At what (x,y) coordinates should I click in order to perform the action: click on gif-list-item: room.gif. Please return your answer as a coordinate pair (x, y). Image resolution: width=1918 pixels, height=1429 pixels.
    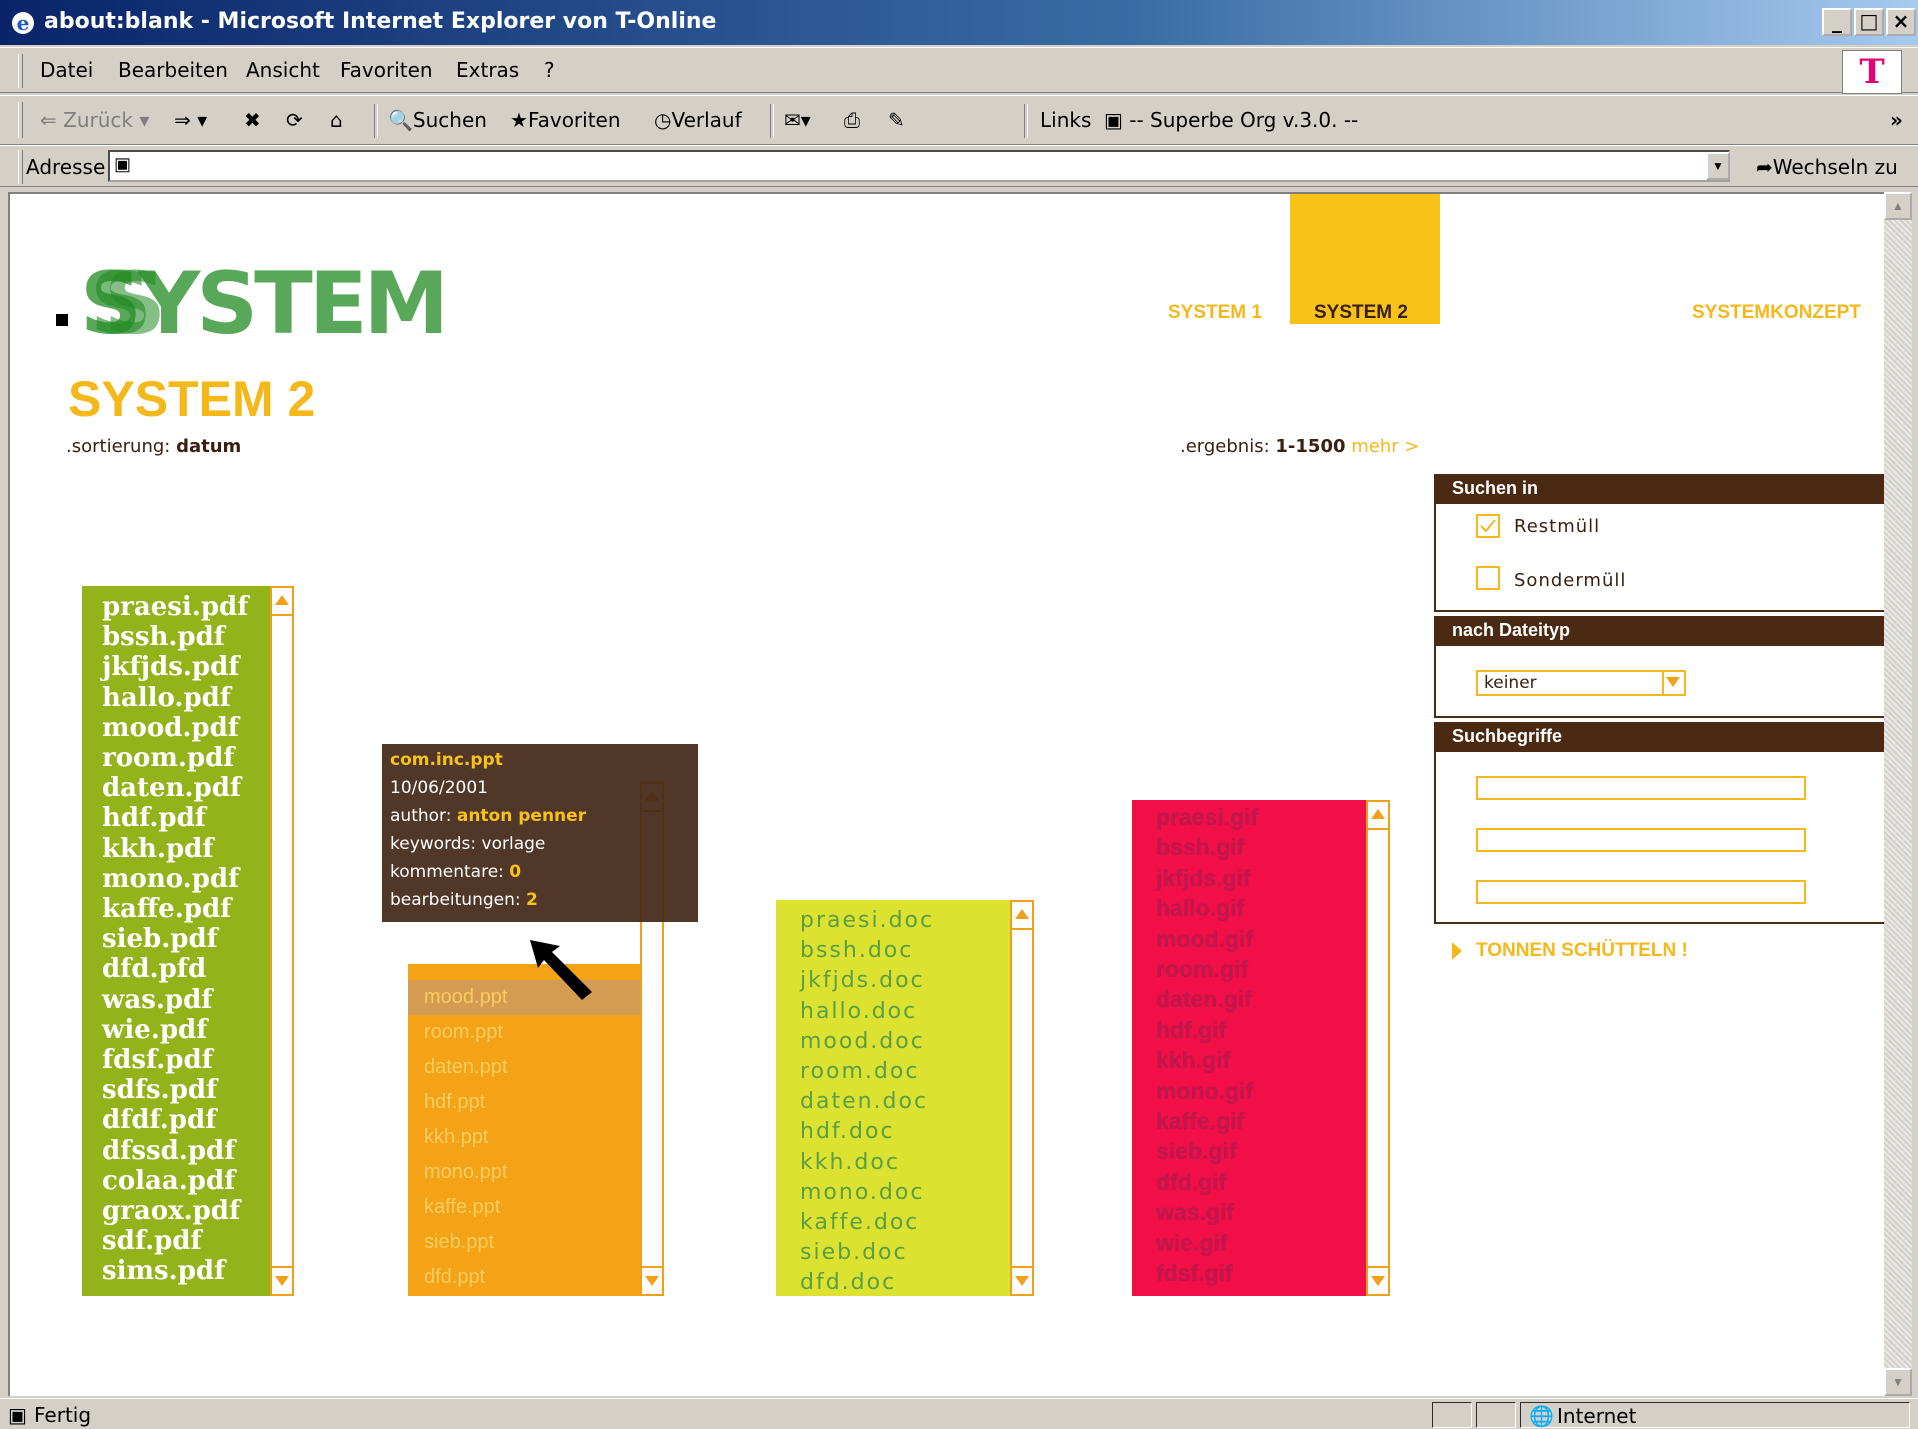
    Looking at the image, I should click on (1250, 969).